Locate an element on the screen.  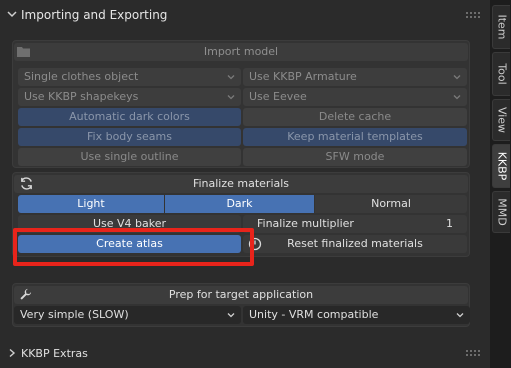
tab-mmd-label: MMD is located at coordinates (501, 212).